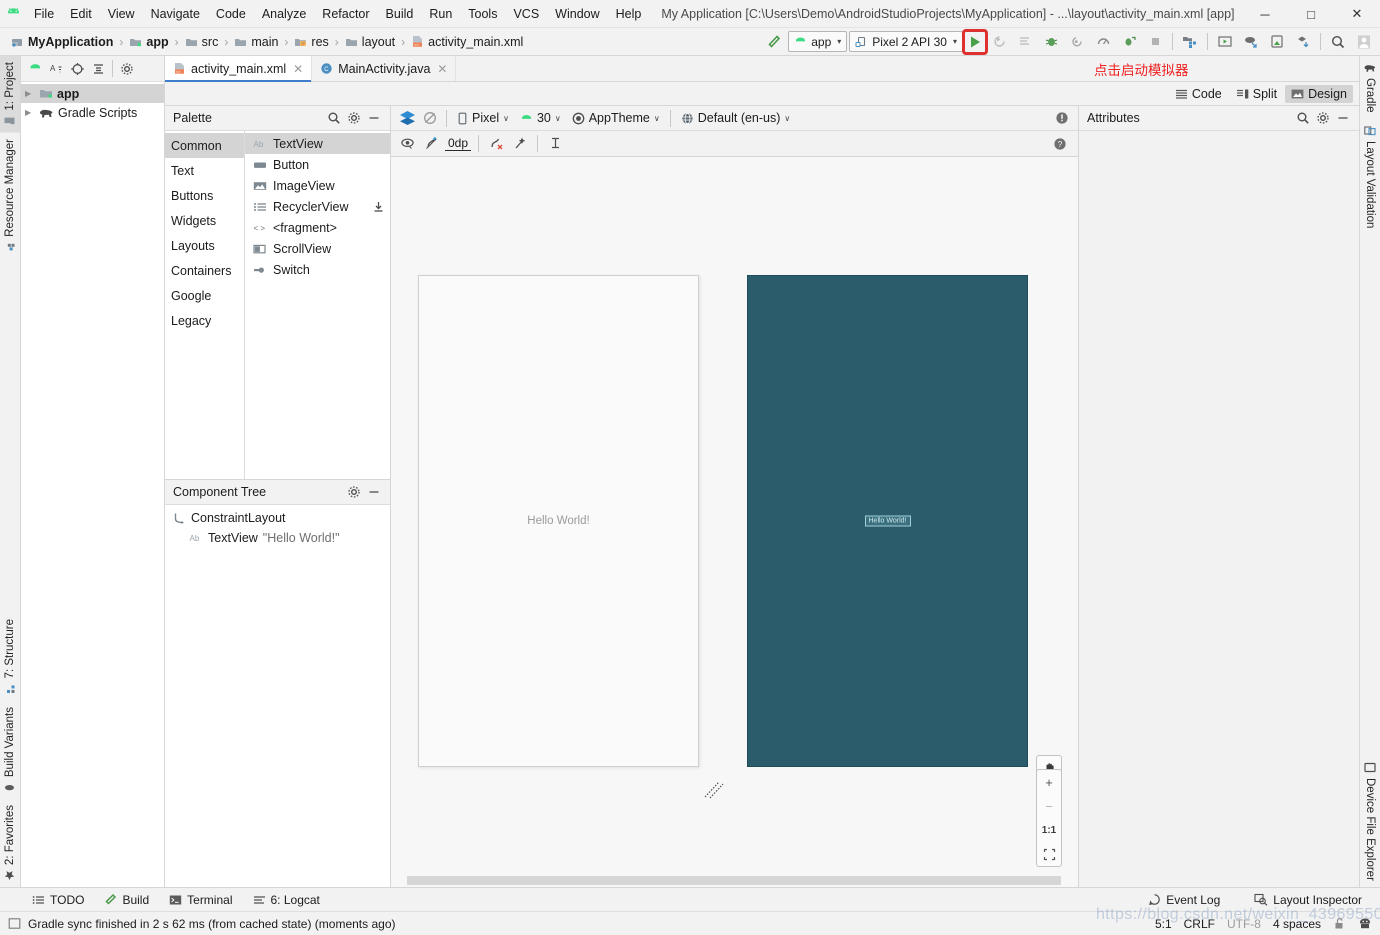 Image resolution: width=1380 pixels, height=935 pixels. Describe the element at coordinates (92, 112) in the screenshot. I see `tree-node-gradle-scripts: ▶ Gradle Scripts` at that location.